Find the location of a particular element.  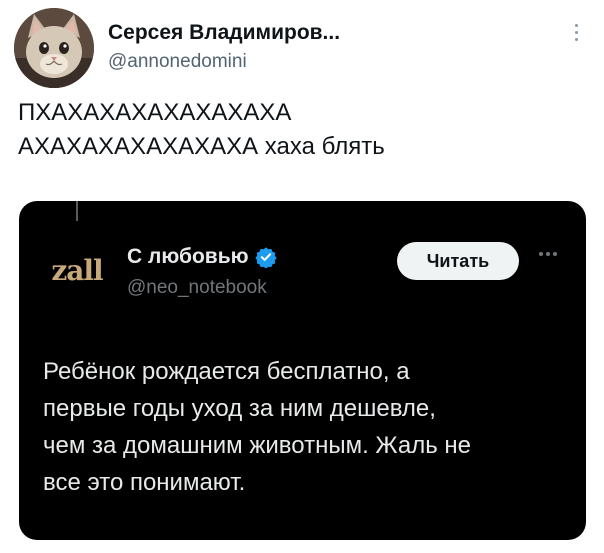

follow-button: Читать is located at coordinates (458, 261).